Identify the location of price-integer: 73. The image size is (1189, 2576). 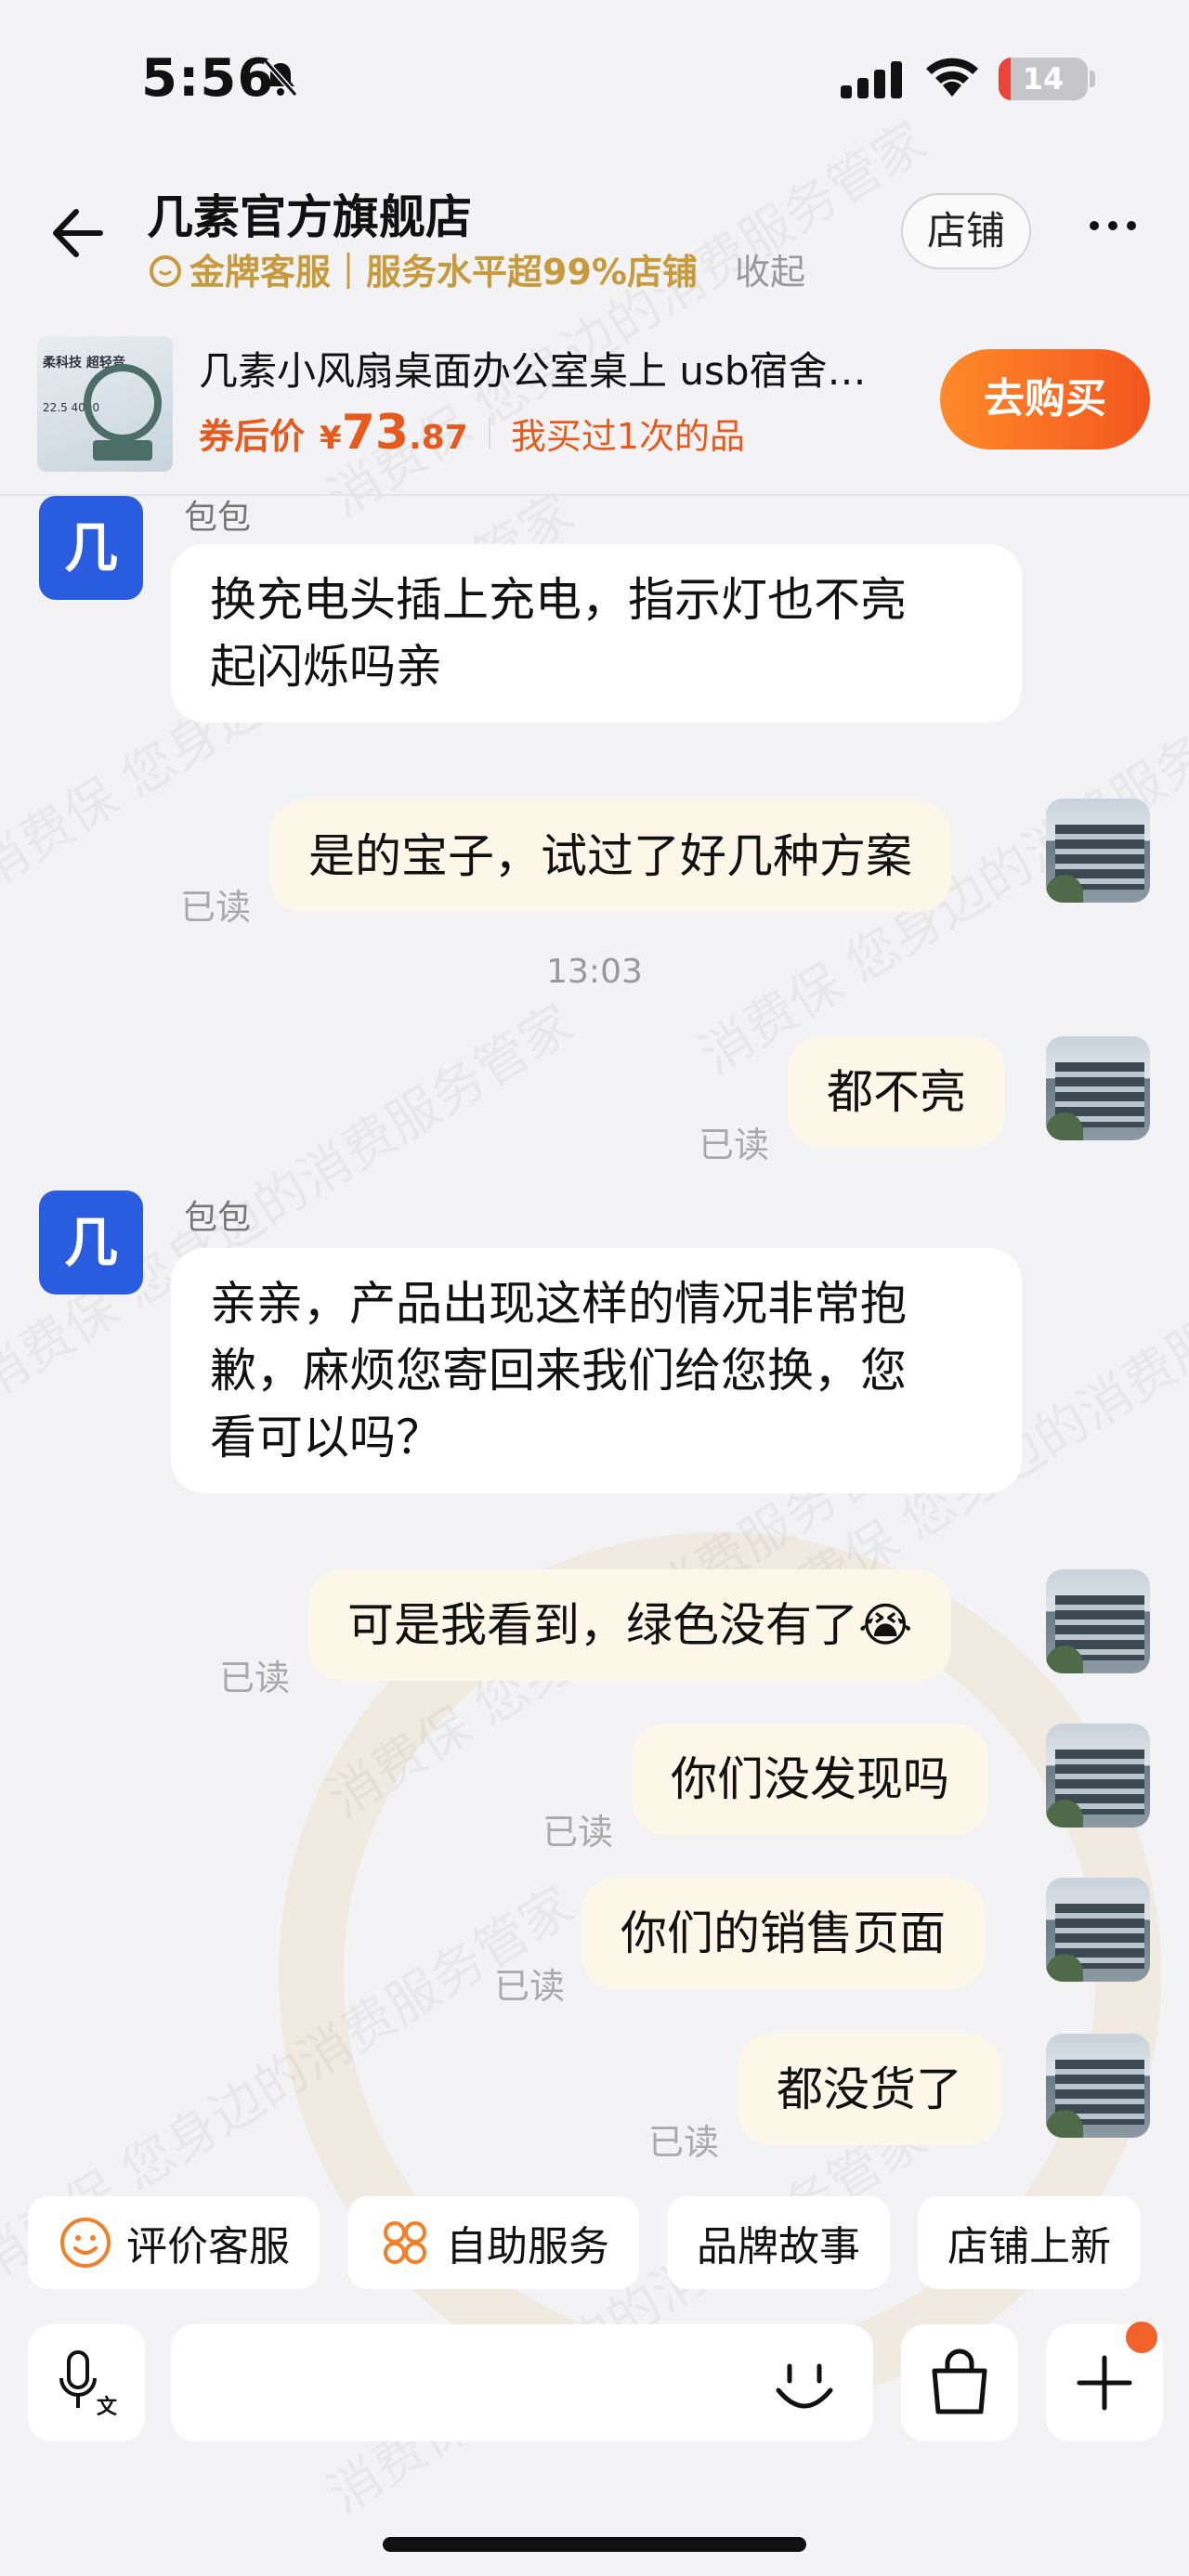
(375, 433).